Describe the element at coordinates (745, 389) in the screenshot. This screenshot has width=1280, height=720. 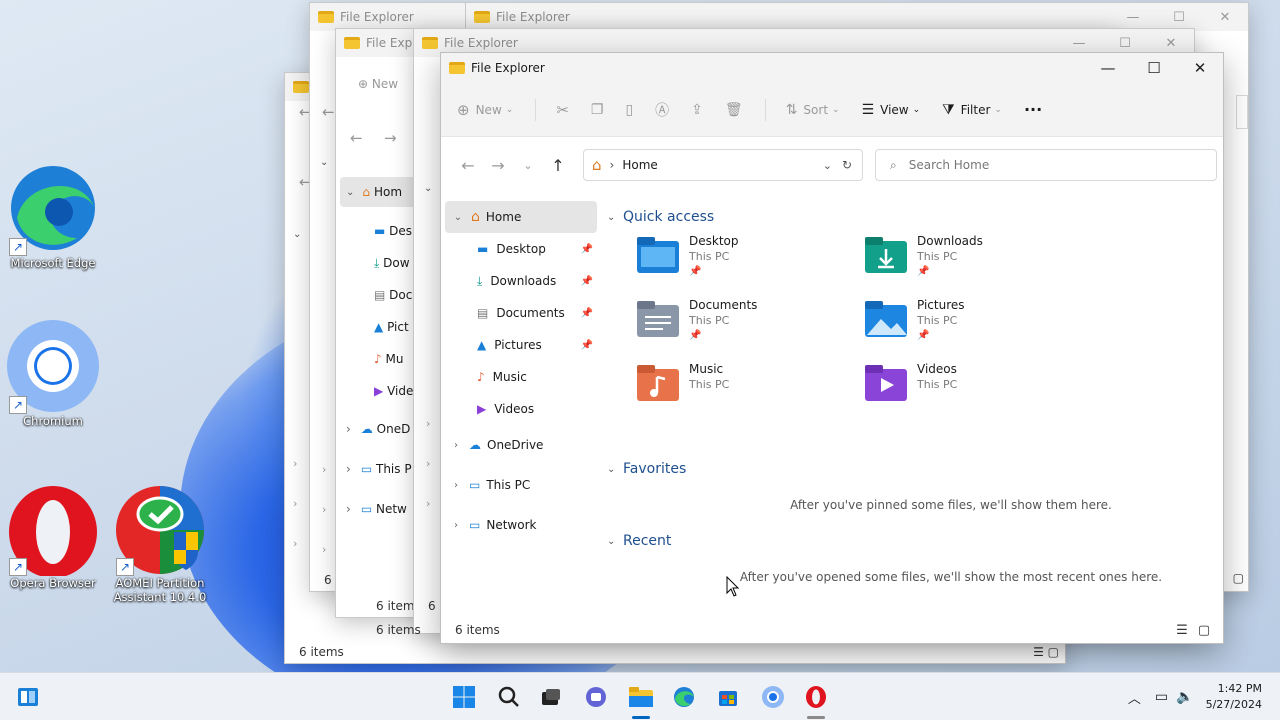
I see `quick-access-item: Music This PC` at that location.